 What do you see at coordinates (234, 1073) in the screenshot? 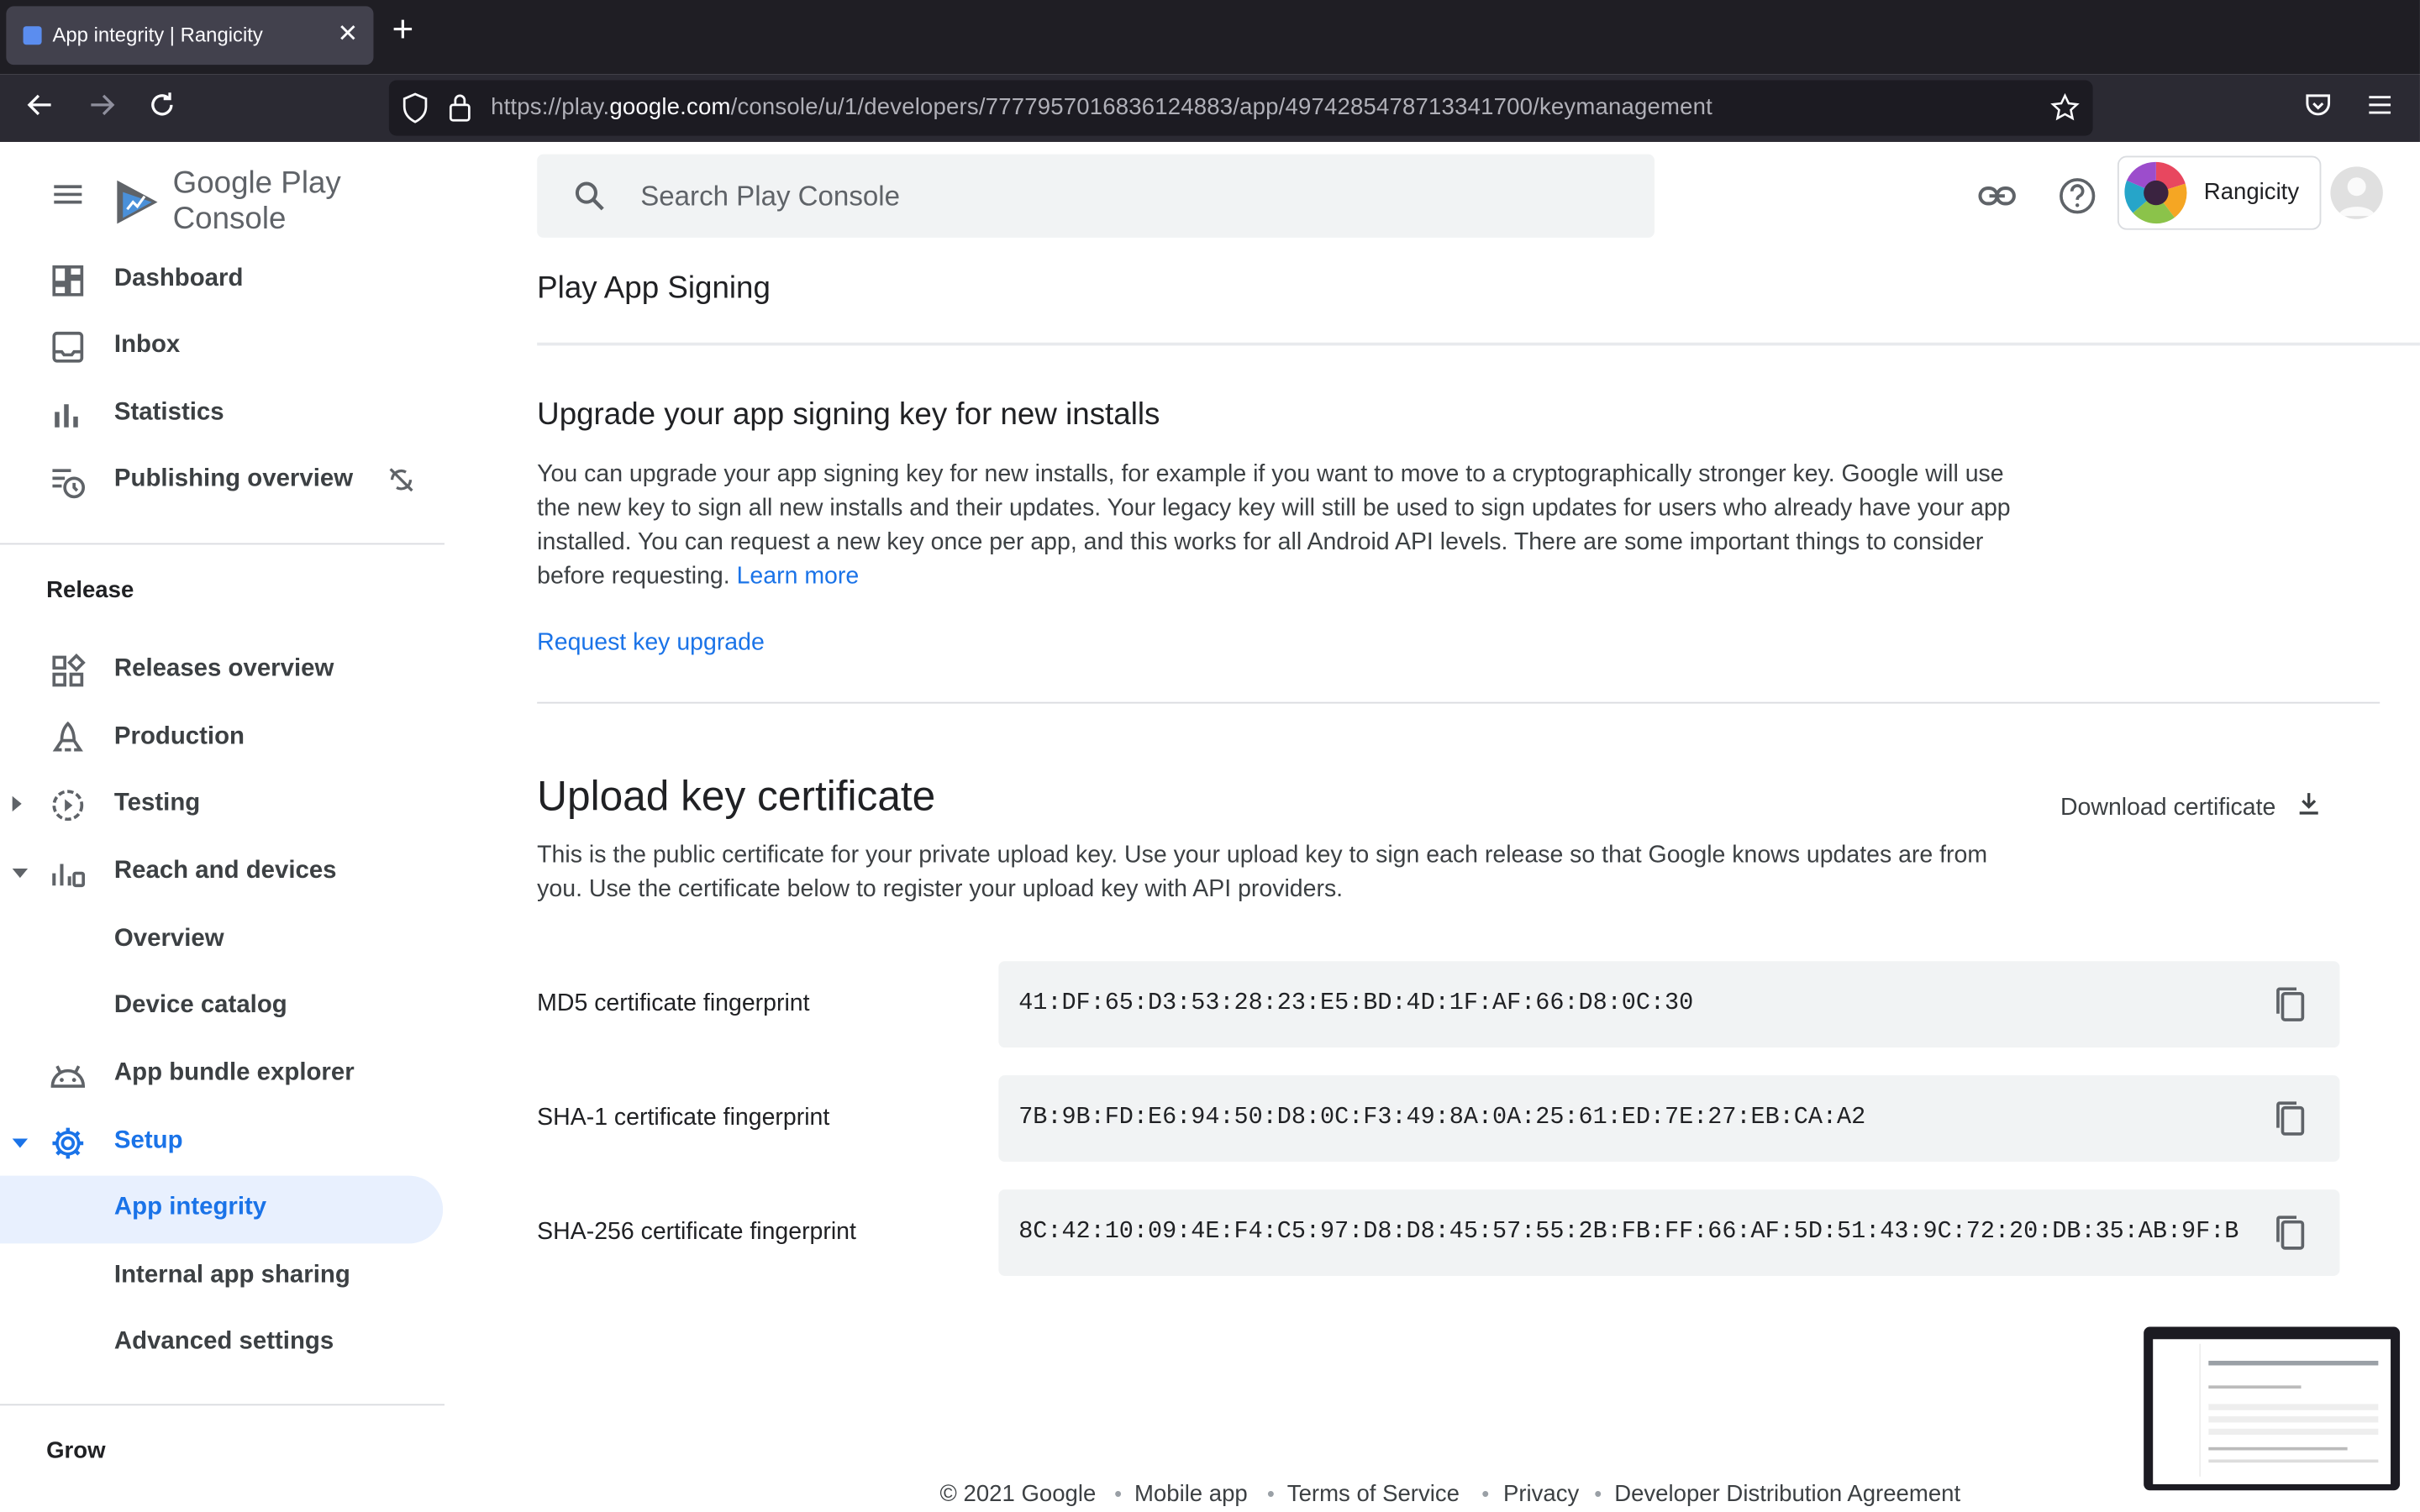
I see `sidebar-item-label: App bundle explorer` at bounding box center [234, 1073].